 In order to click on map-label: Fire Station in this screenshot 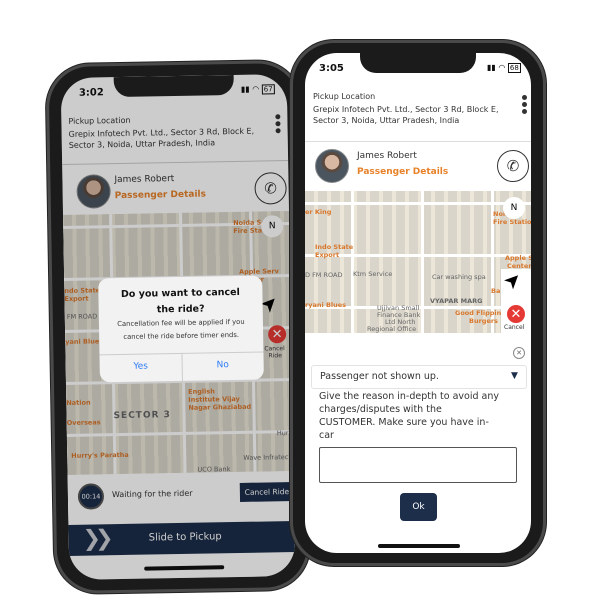, I will do `click(512, 222)`.